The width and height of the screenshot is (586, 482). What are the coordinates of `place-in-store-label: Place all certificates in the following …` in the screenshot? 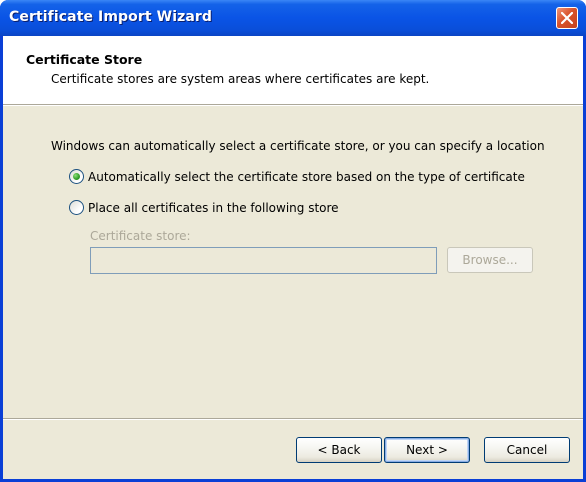 It's located at (213, 208).